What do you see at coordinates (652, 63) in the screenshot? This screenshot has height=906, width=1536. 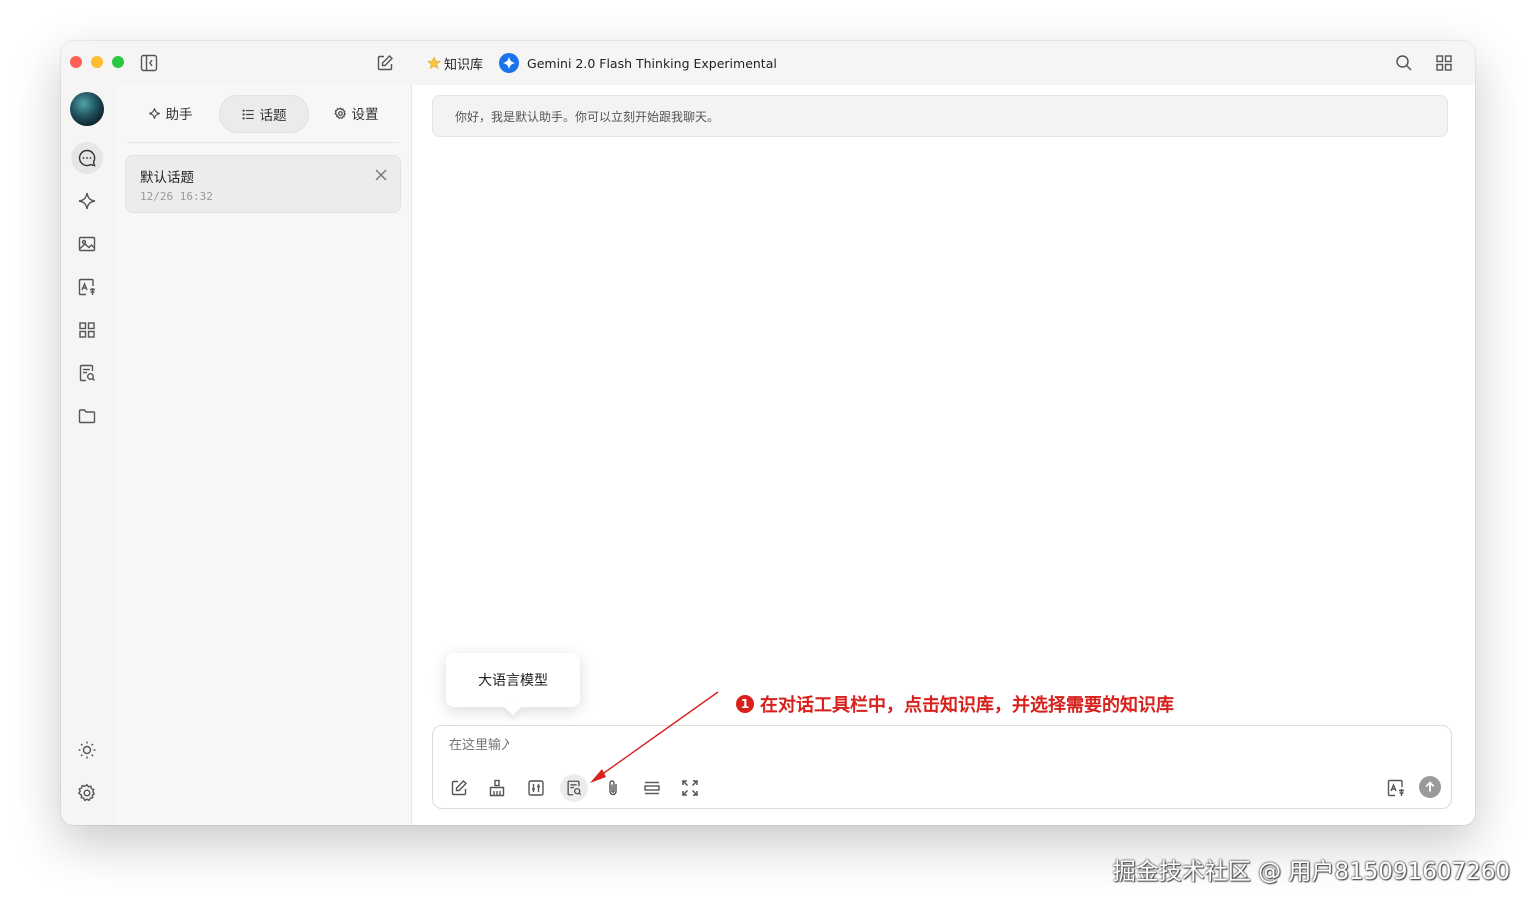 I see `model-name: Gemini 2.0 Flash Thinking Experimental` at bounding box center [652, 63].